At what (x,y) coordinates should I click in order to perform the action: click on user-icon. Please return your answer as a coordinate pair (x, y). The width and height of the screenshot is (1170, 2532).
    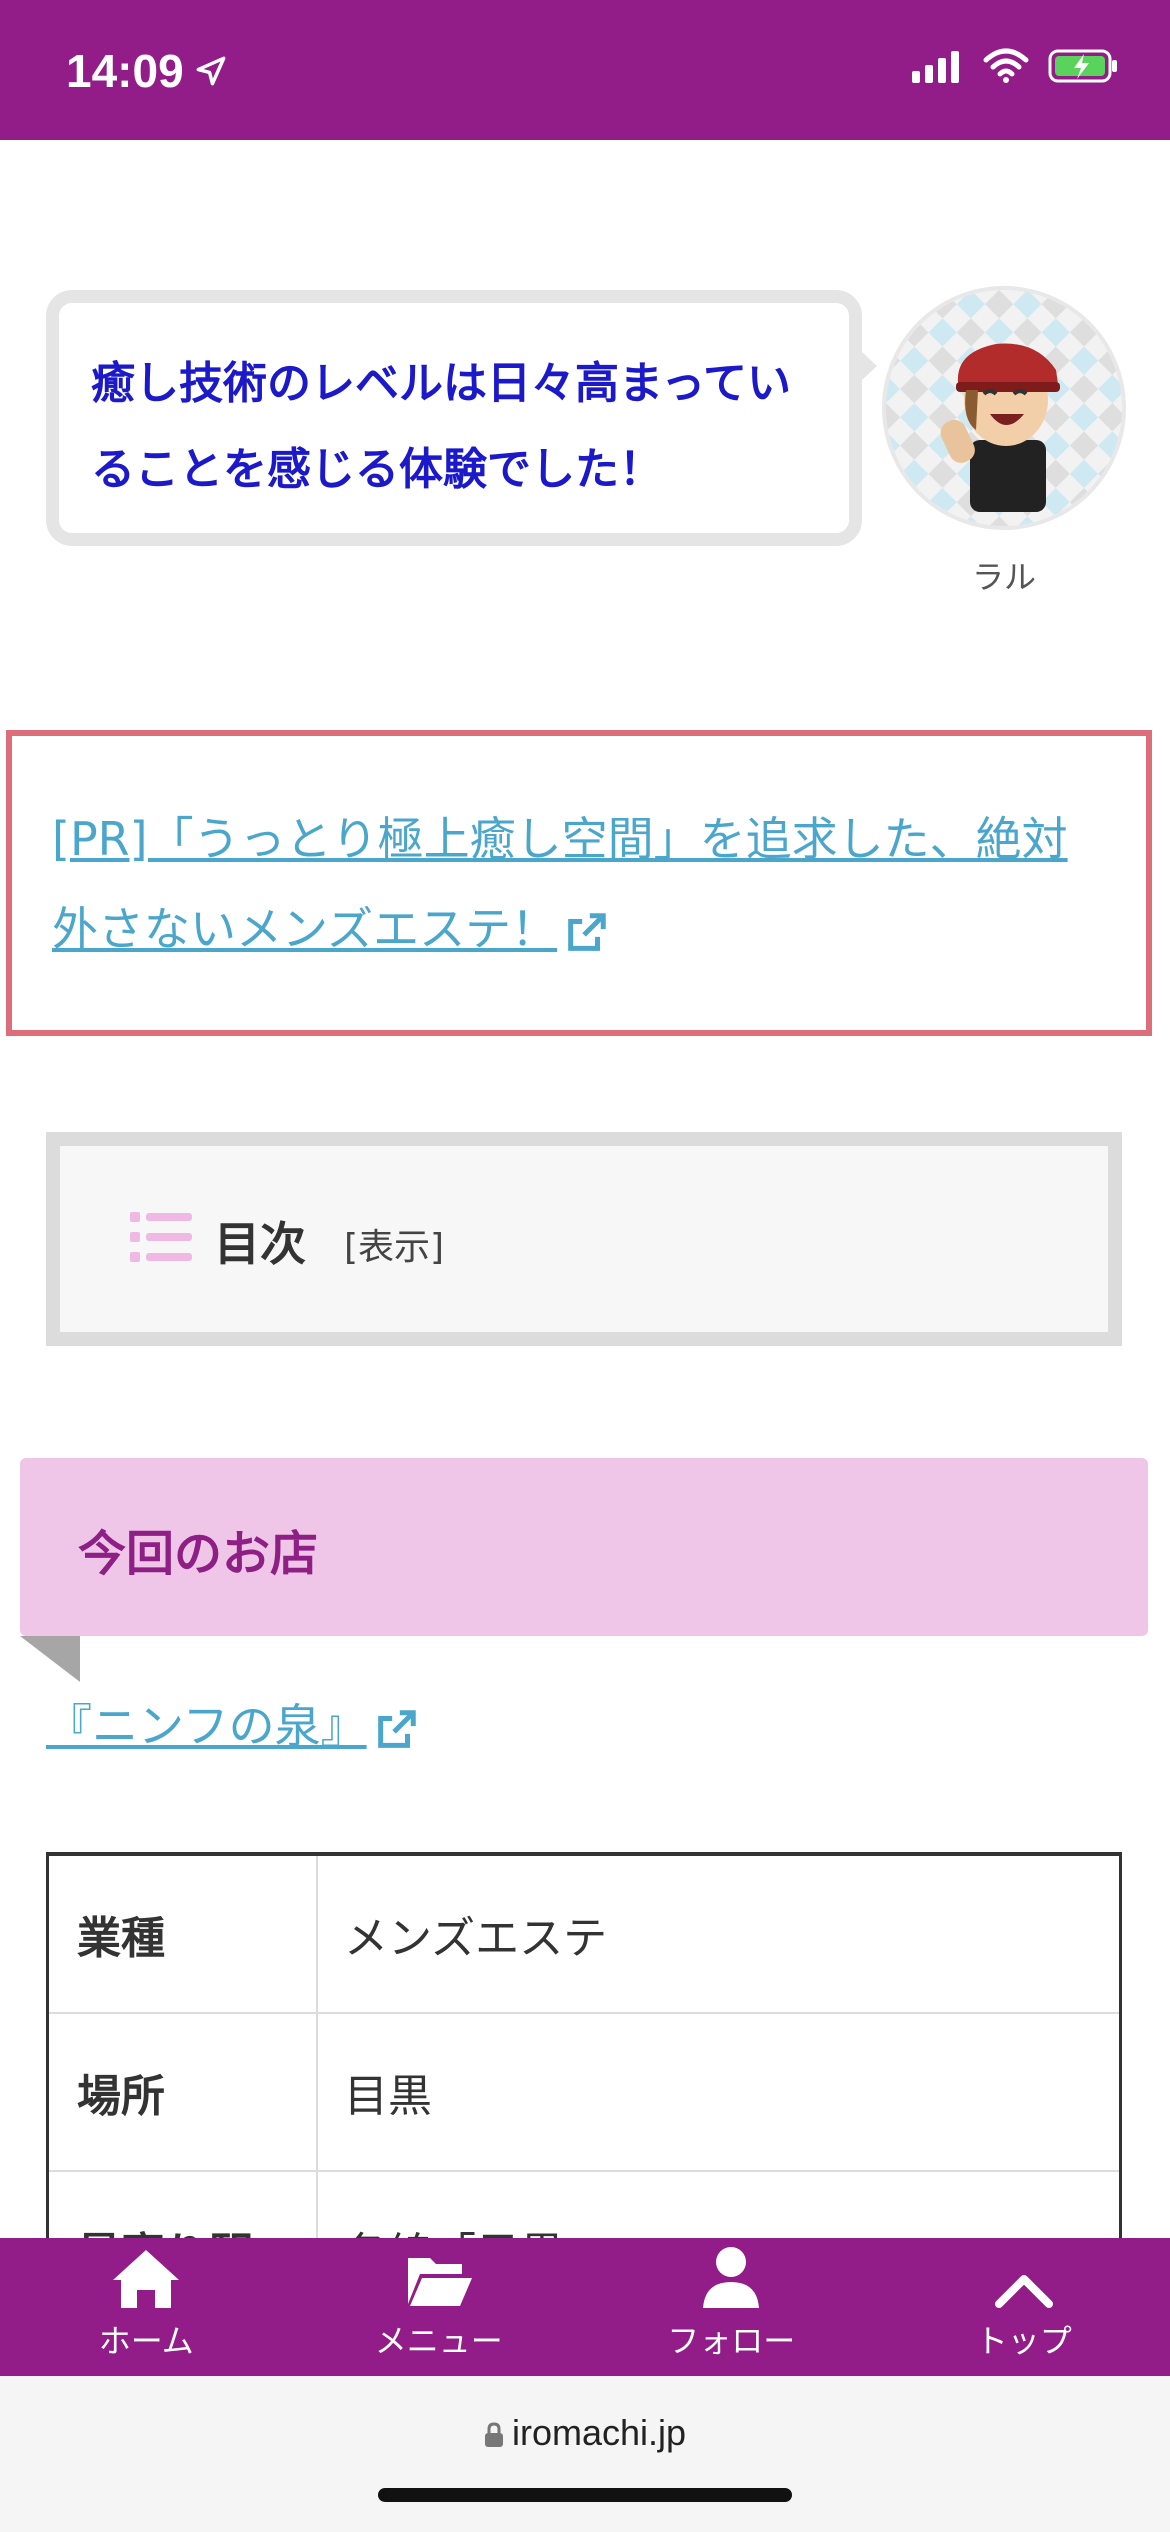
    Looking at the image, I should click on (731, 2277).